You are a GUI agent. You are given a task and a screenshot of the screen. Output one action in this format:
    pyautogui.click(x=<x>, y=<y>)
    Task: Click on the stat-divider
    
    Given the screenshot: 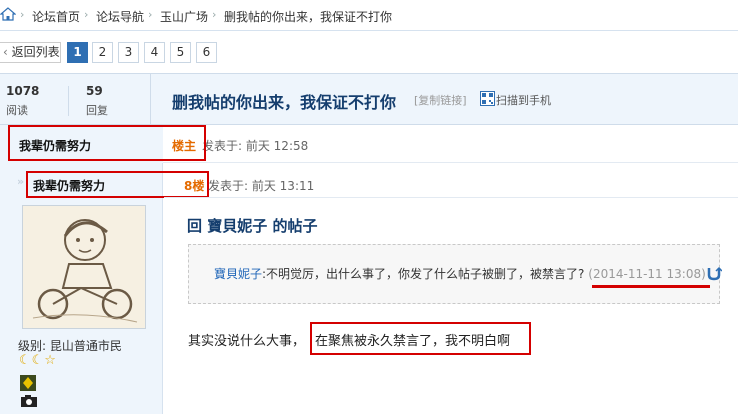 What is the action you would take?
    pyautogui.click(x=68, y=101)
    